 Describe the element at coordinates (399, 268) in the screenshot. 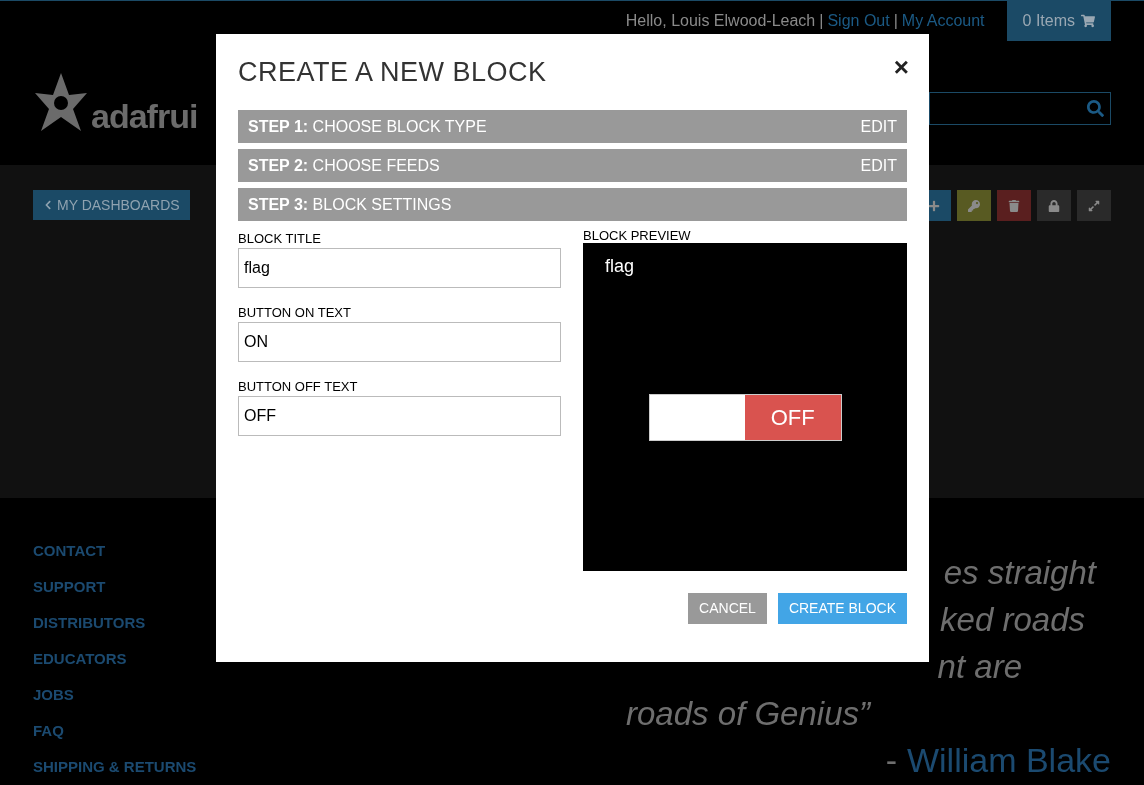

I see `text-field: flag` at that location.